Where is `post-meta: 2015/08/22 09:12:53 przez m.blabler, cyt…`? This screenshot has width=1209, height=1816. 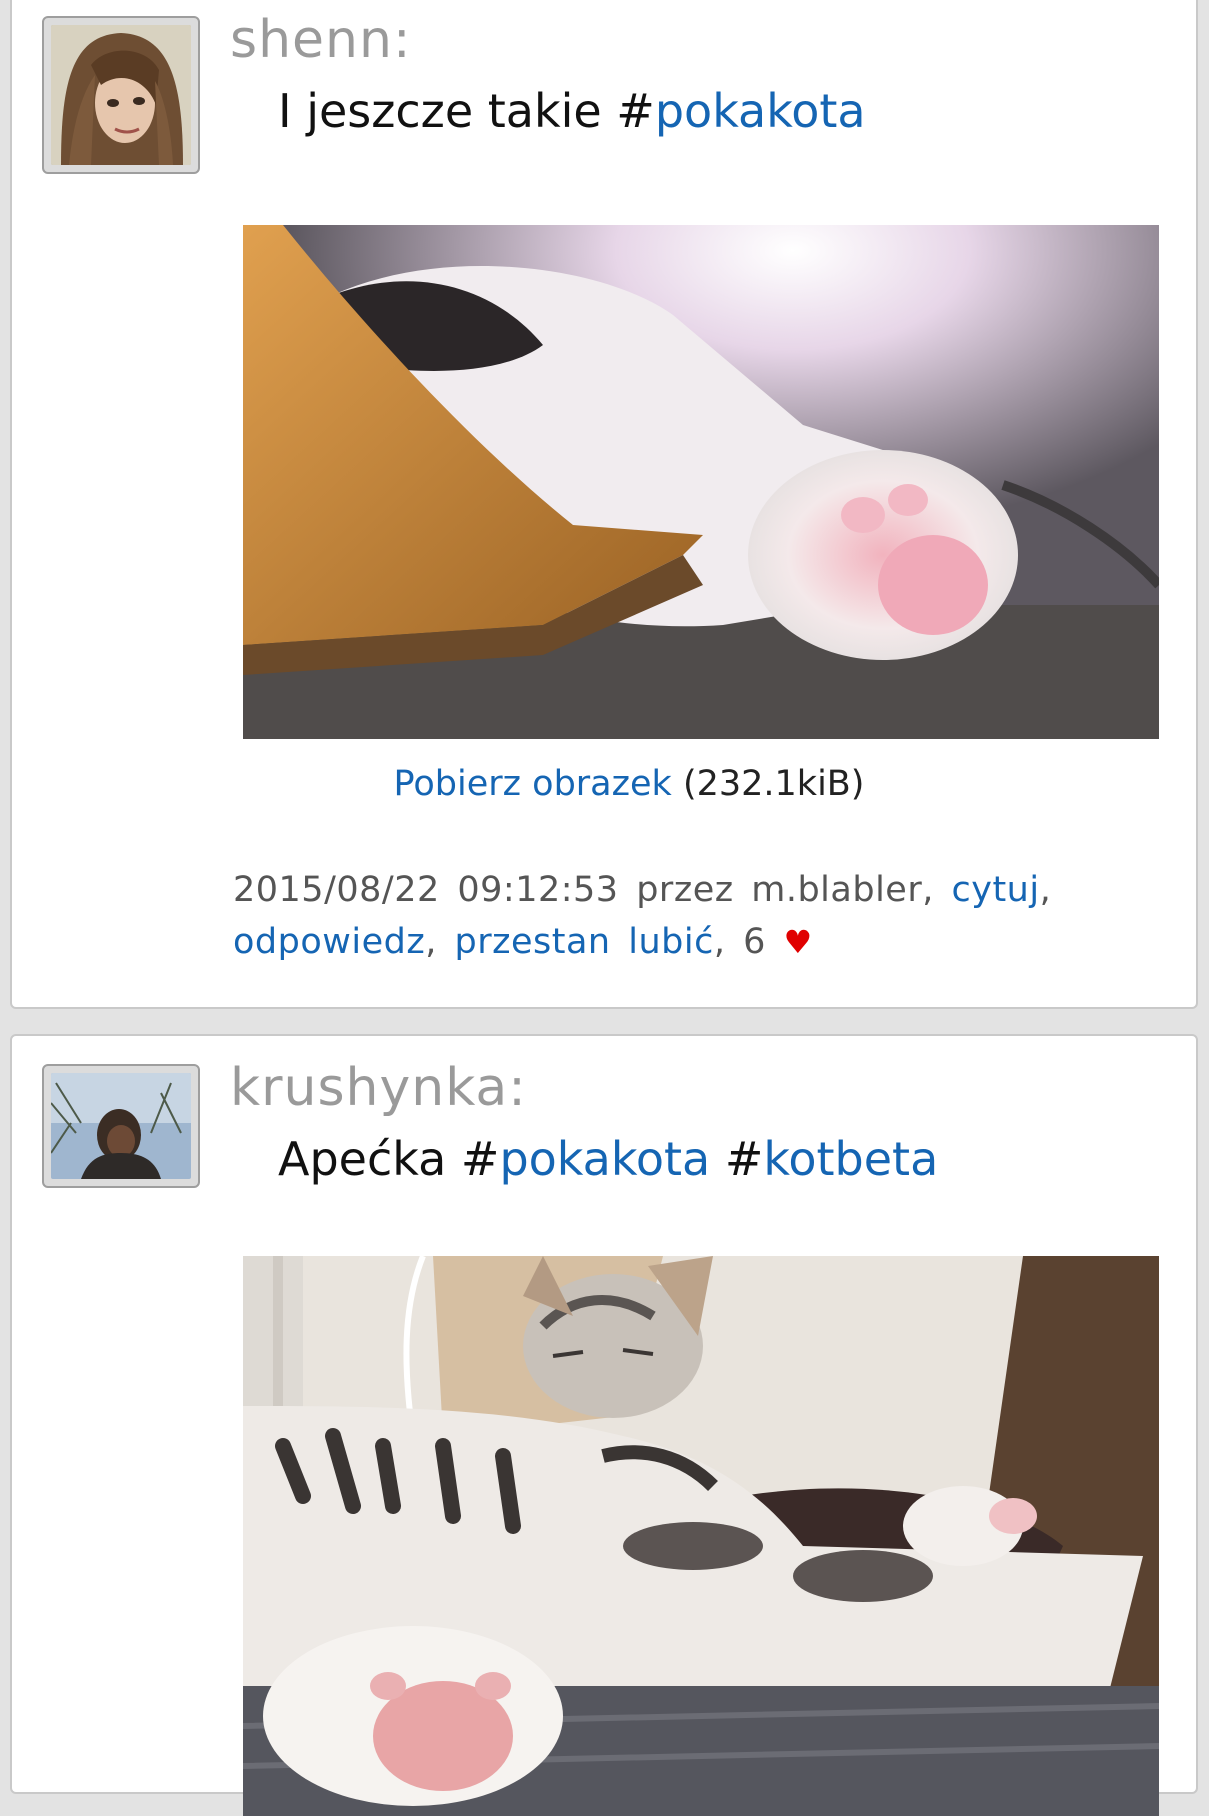 post-meta: 2015/08/22 09:12:53 przez m.blabler, cyt… is located at coordinates (642, 916).